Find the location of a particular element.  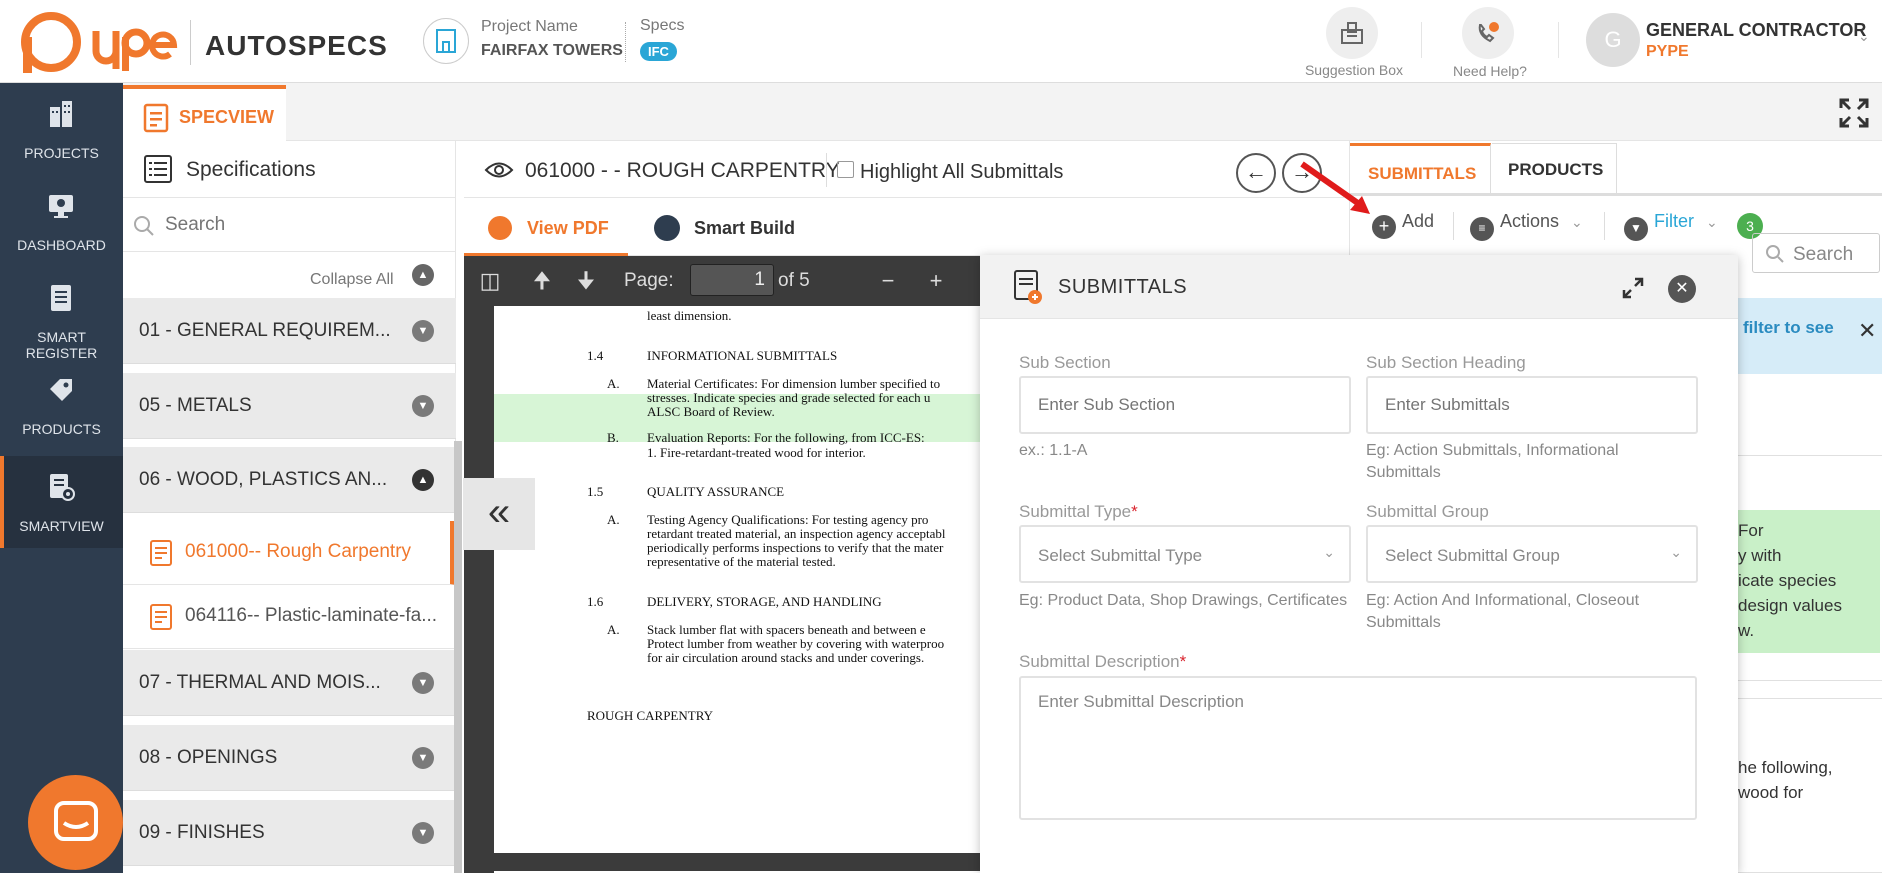

suggestion-box-button is located at coordinates (1352, 33).